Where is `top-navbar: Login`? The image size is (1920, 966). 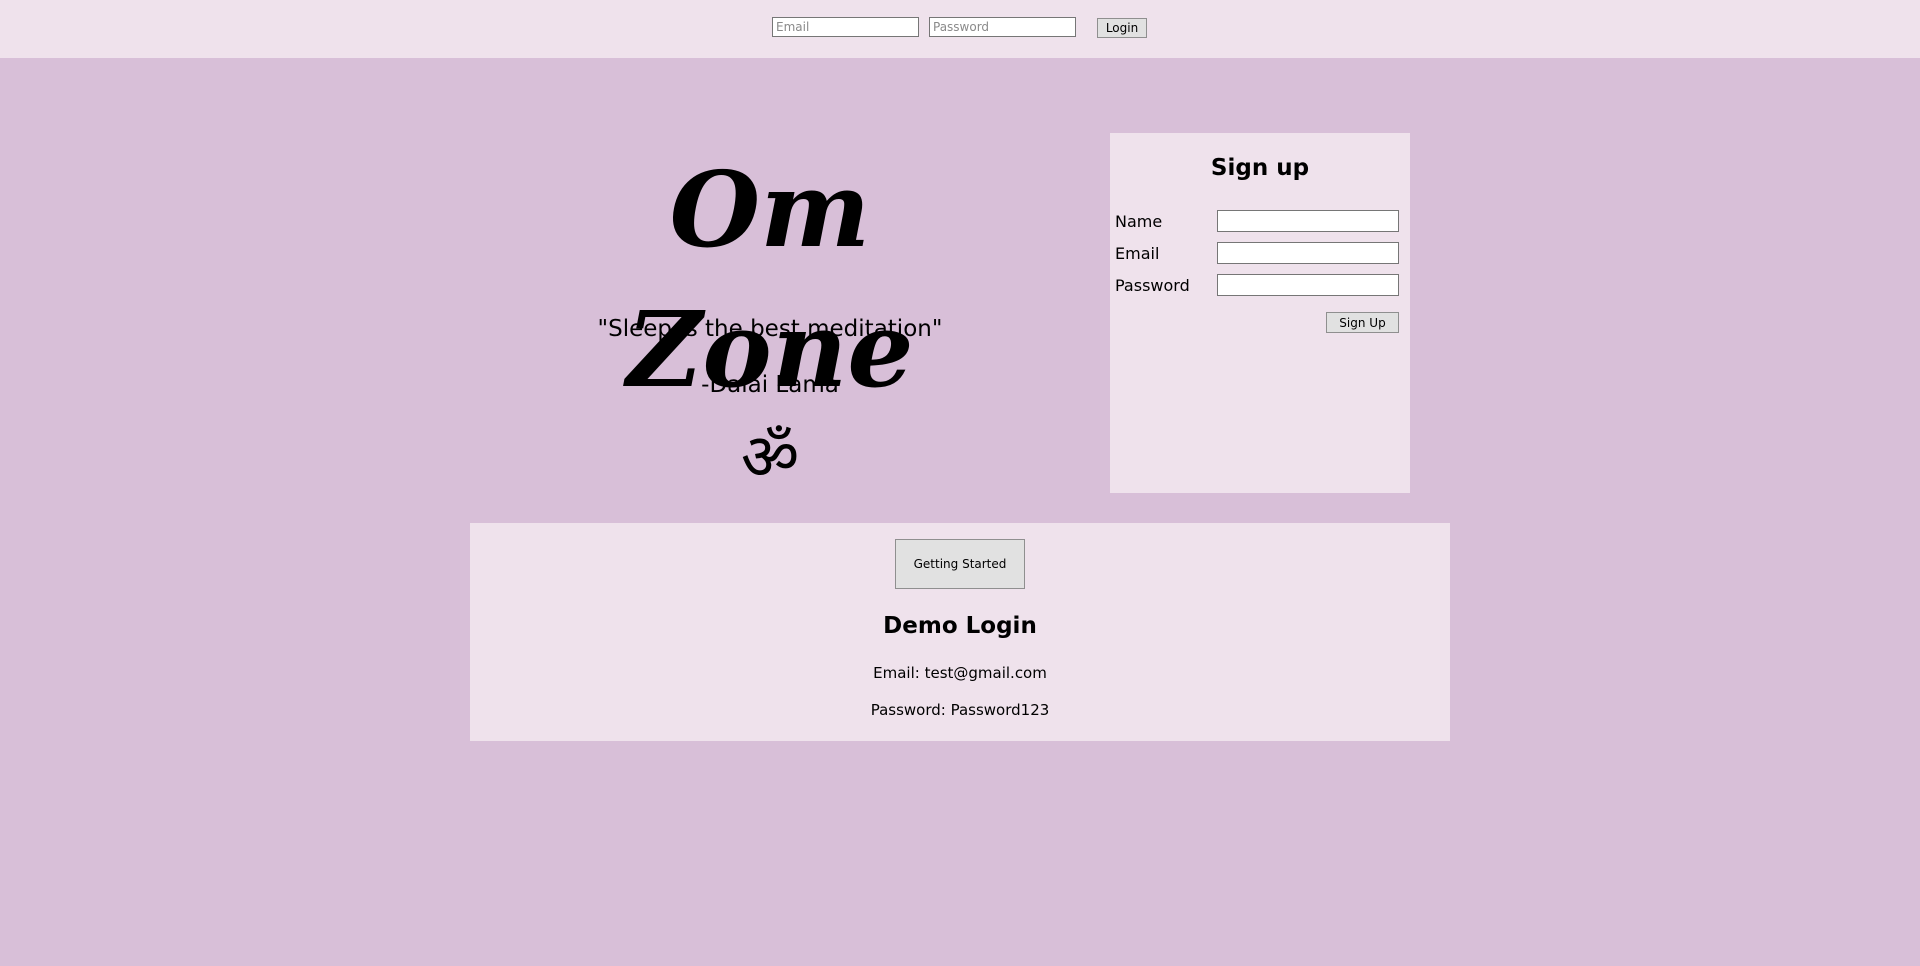
top-navbar: Login is located at coordinates (960, 29).